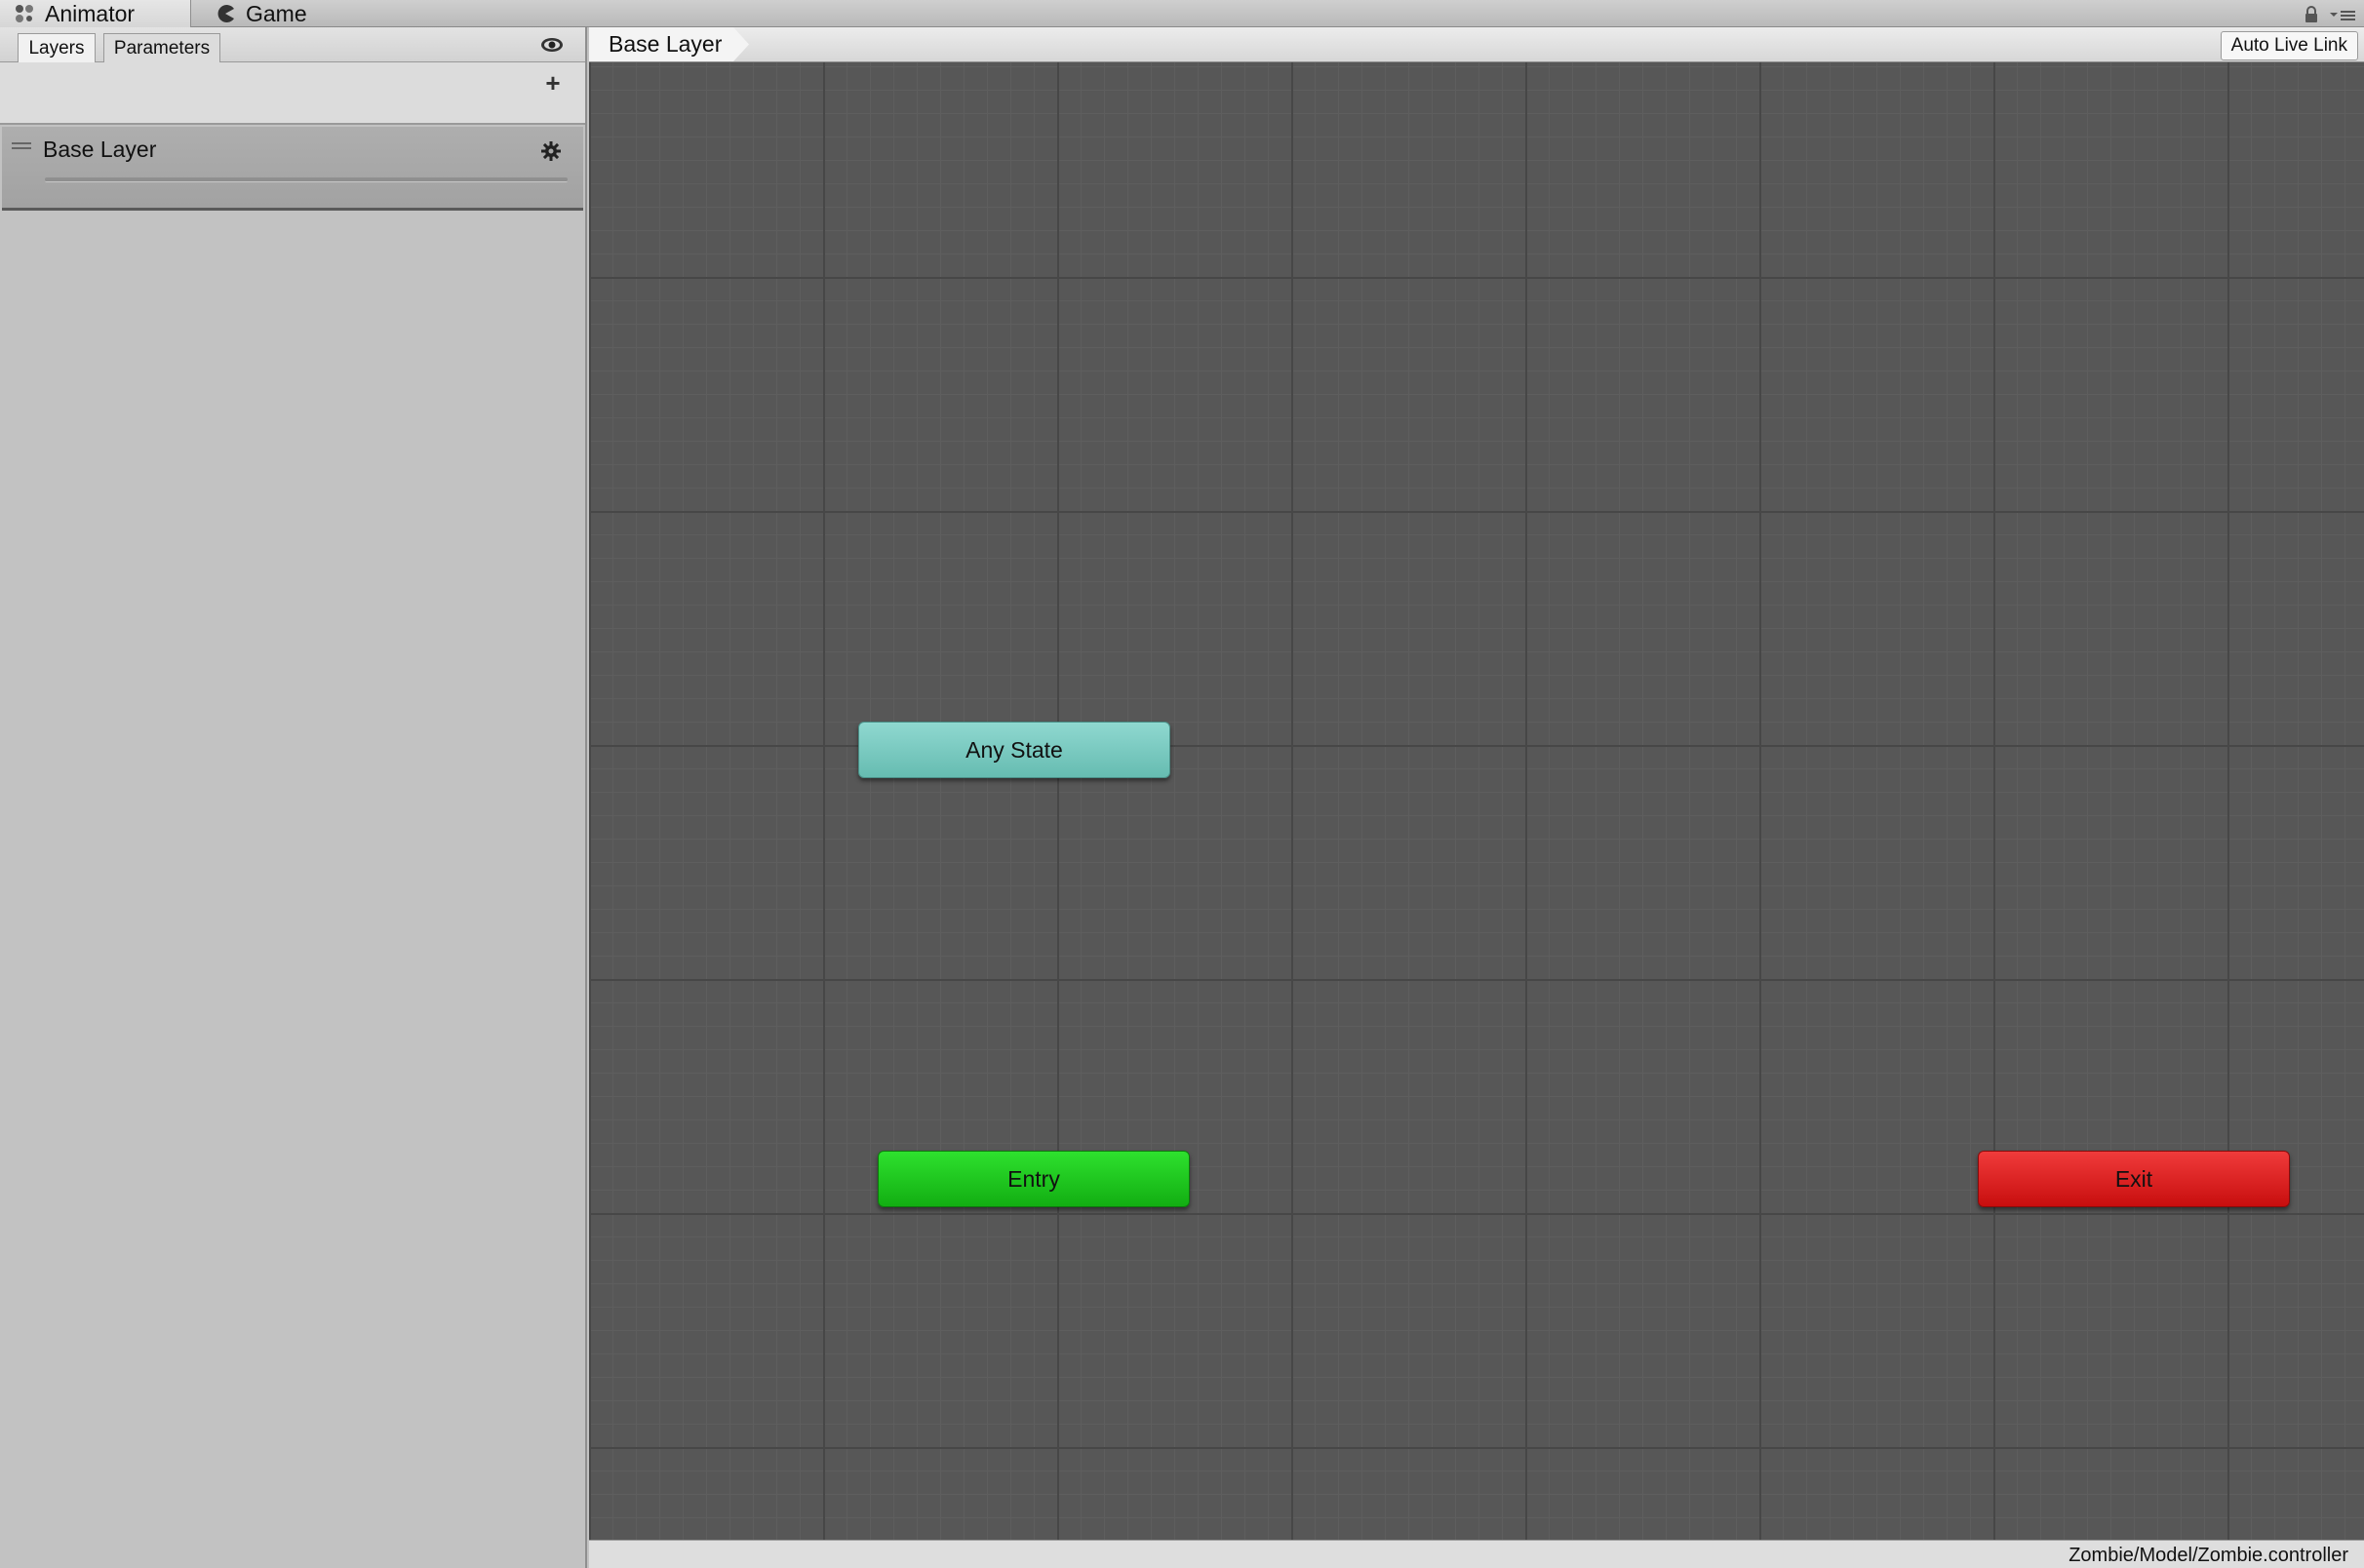  I want to click on auto-live-link-label: Auto Live Link, so click(2288, 45).